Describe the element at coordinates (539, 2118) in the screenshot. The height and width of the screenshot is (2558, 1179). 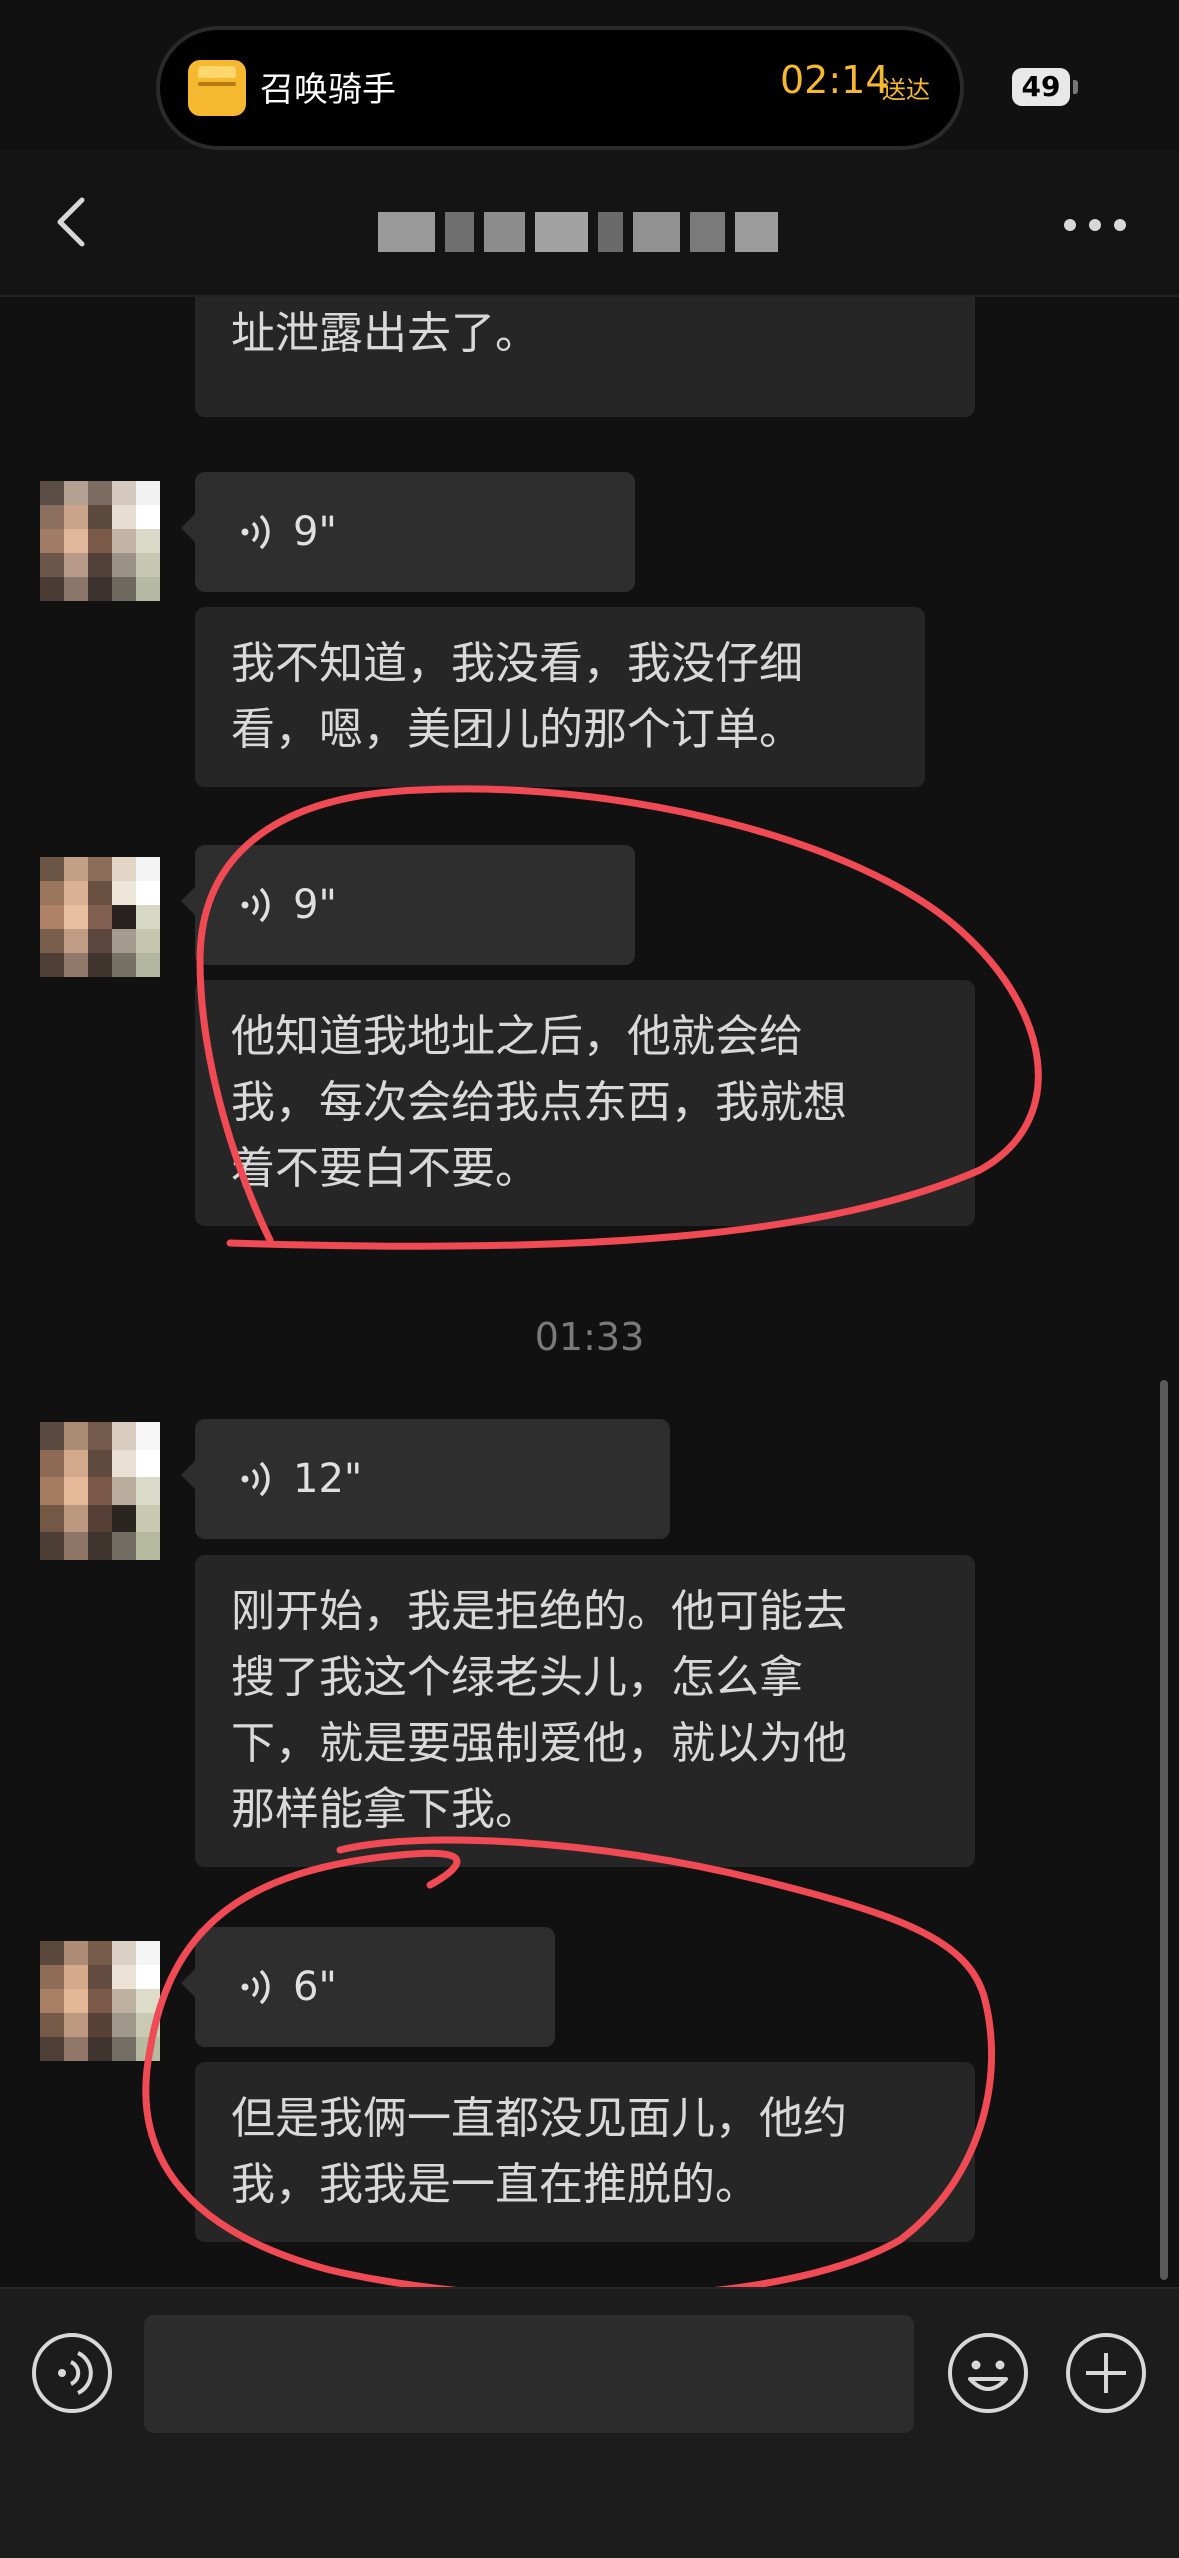
I see `transcript-line: 但是我俩一直都没见面儿，他约` at that location.